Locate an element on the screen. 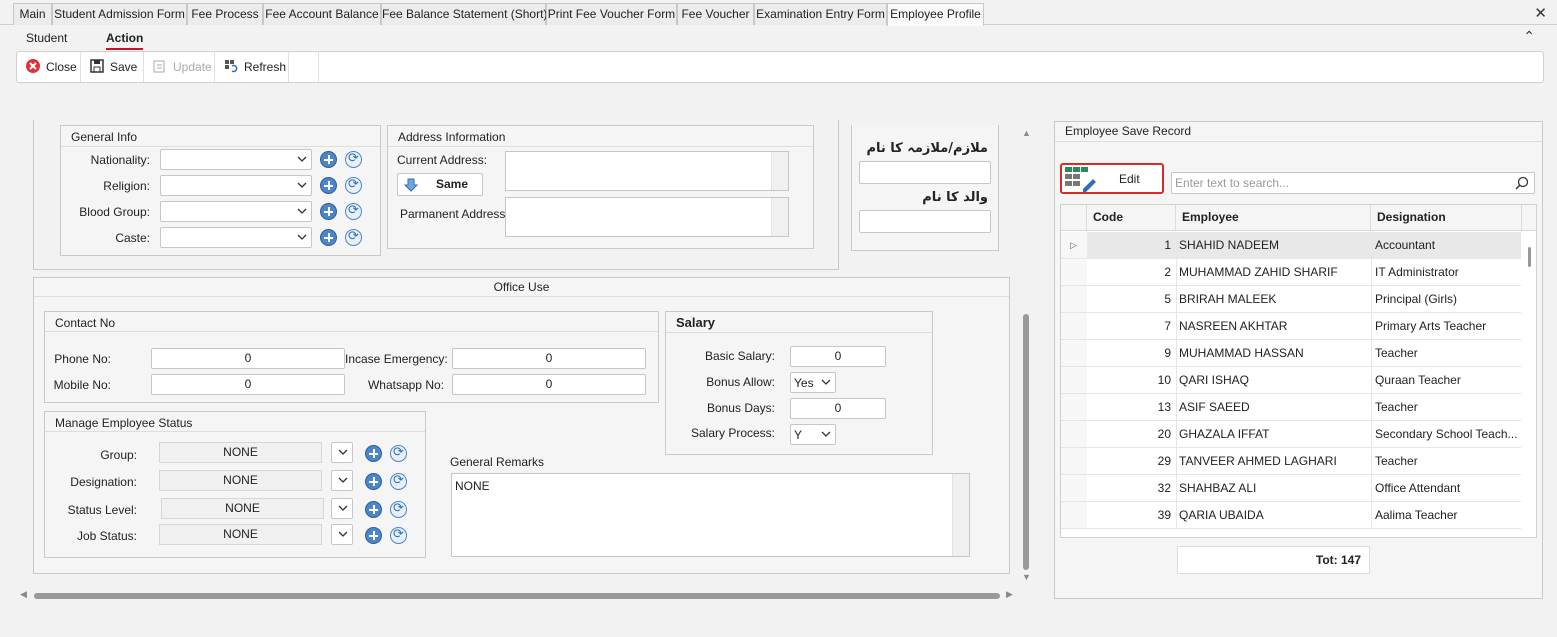  grid-vertical-scrollbar is located at coordinates (1529, 384).